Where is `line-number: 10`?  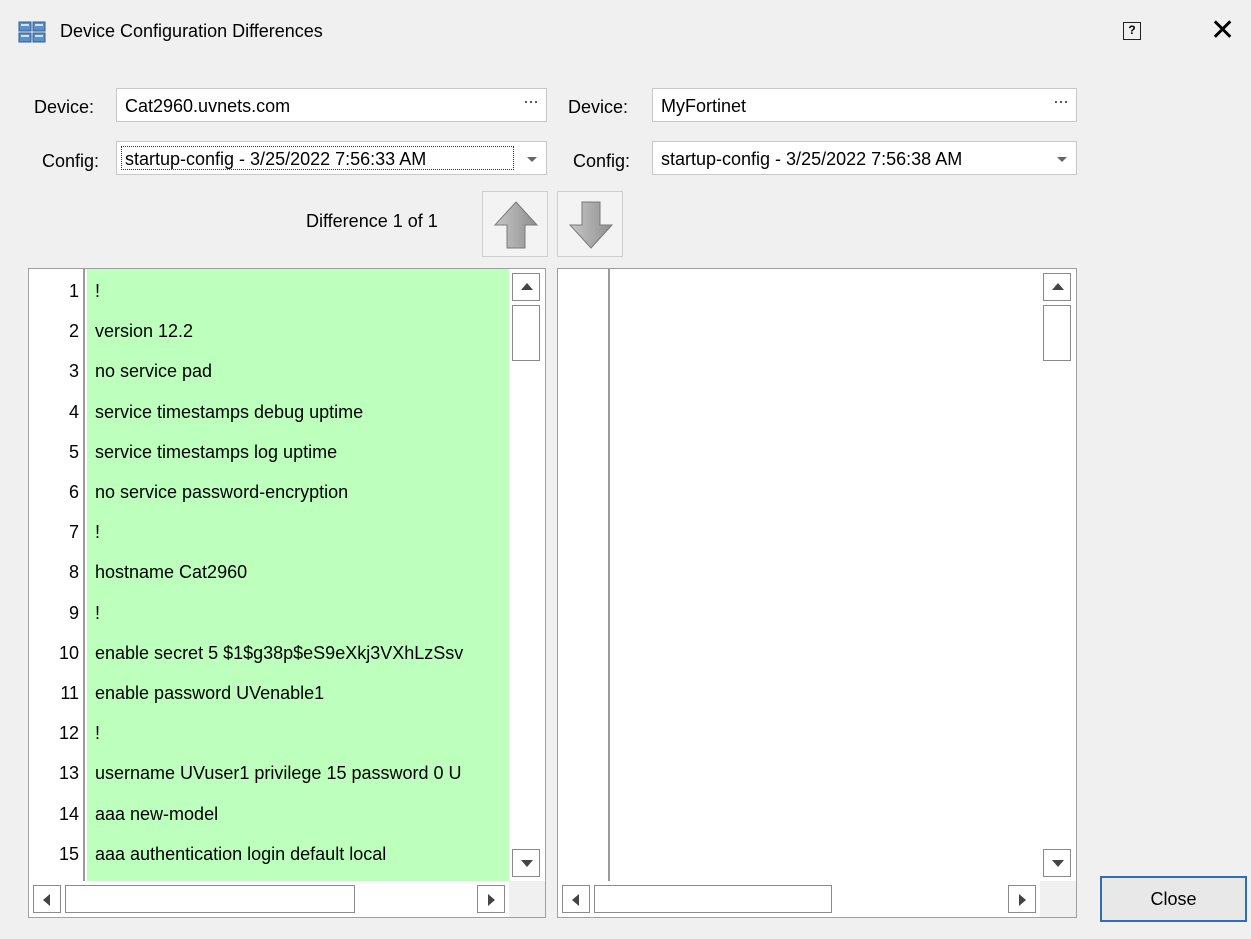
line-number: 10 is located at coordinates (68, 652).